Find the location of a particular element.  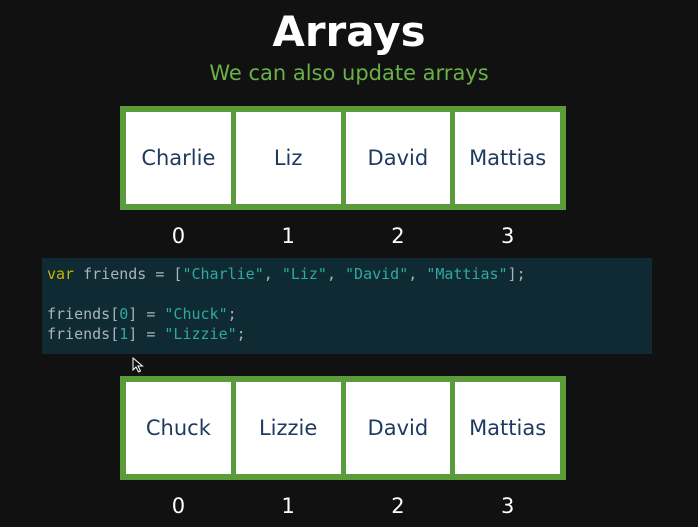

array-after-index-1: 1 is located at coordinates (288, 506).